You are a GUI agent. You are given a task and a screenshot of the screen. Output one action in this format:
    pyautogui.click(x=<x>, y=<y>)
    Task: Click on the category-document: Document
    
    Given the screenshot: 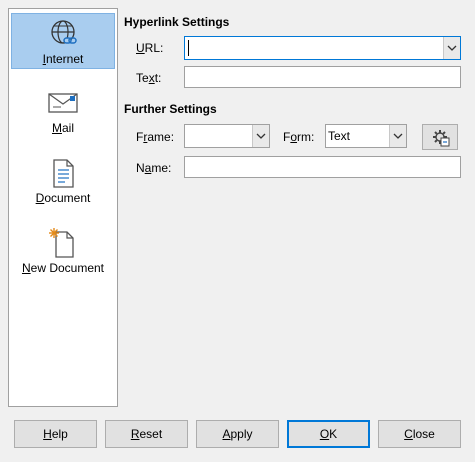 What is the action you would take?
    pyautogui.click(x=63, y=181)
    